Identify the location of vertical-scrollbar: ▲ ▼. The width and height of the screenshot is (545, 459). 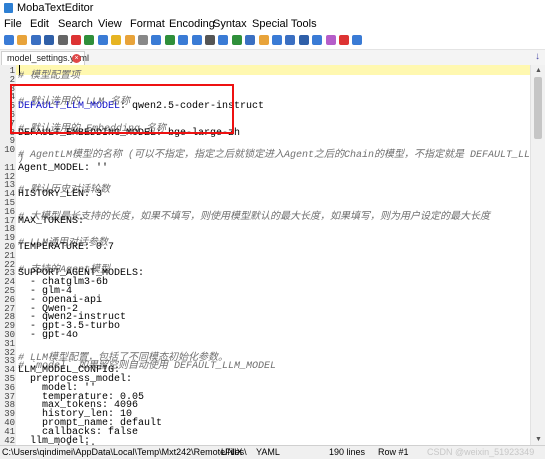
(537, 255).